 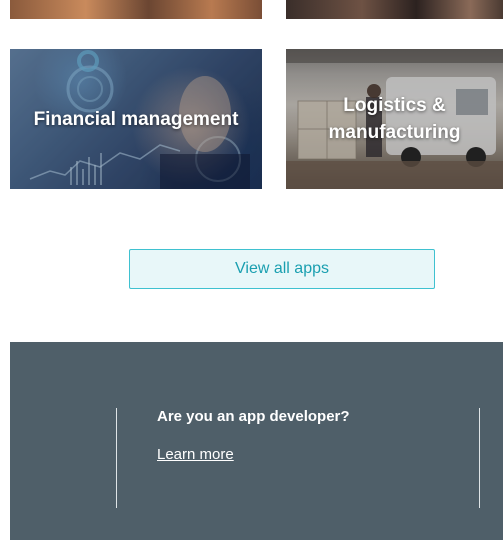 I want to click on tile-label: Financial management, so click(x=136, y=119).